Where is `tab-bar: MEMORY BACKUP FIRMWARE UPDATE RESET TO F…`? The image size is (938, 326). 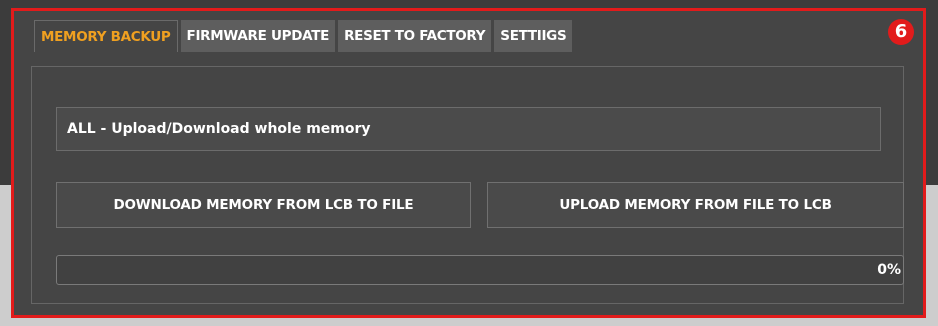 tab-bar: MEMORY BACKUP FIRMWARE UPDATE RESET TO F… is located at coordinates (303, 36).